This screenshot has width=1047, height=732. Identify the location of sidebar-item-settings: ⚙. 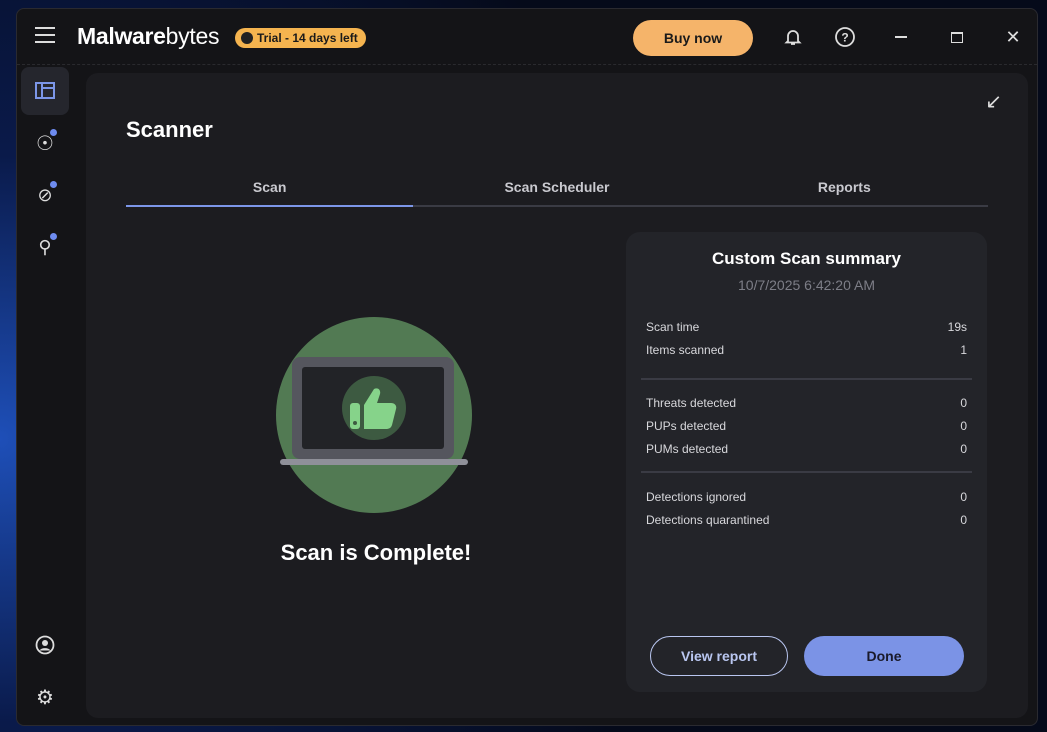
(45, 697).